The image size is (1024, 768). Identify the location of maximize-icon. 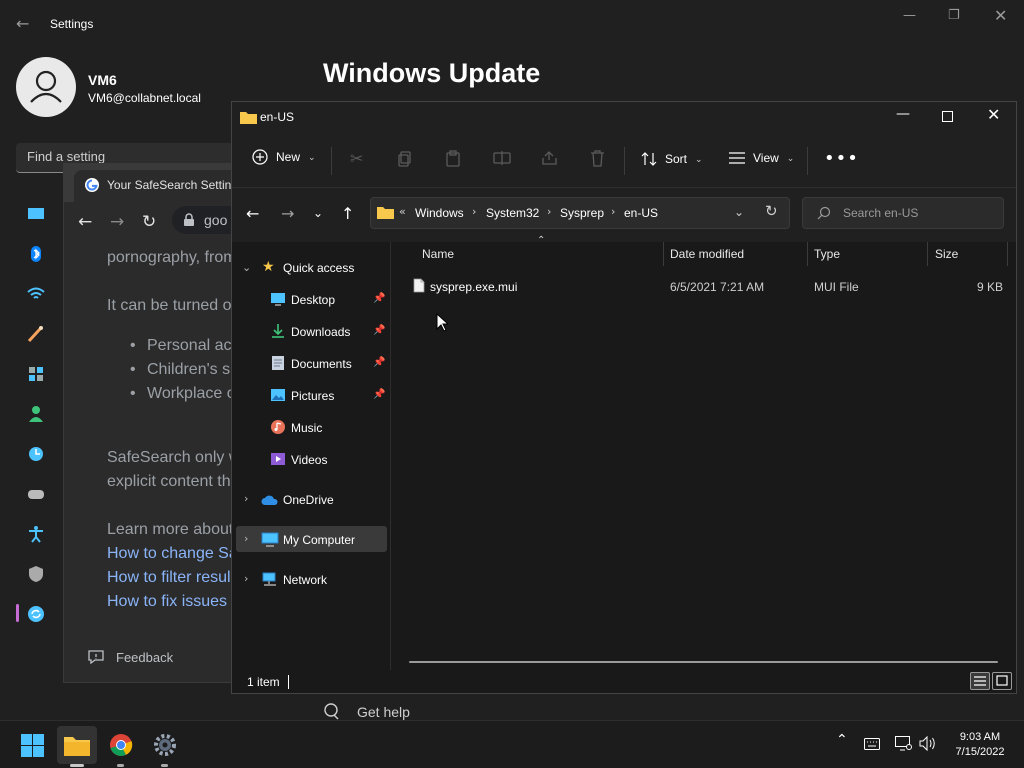
(947, 116).